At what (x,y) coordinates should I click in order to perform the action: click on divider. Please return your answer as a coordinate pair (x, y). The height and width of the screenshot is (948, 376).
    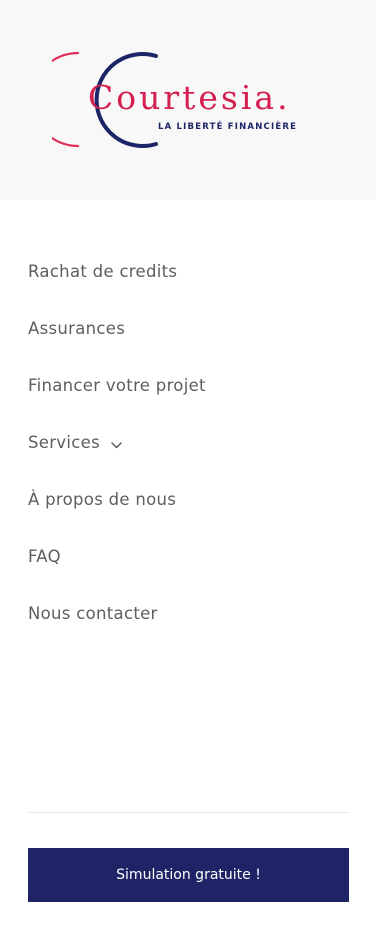
    Looking at the image, I should click on (188, 812).